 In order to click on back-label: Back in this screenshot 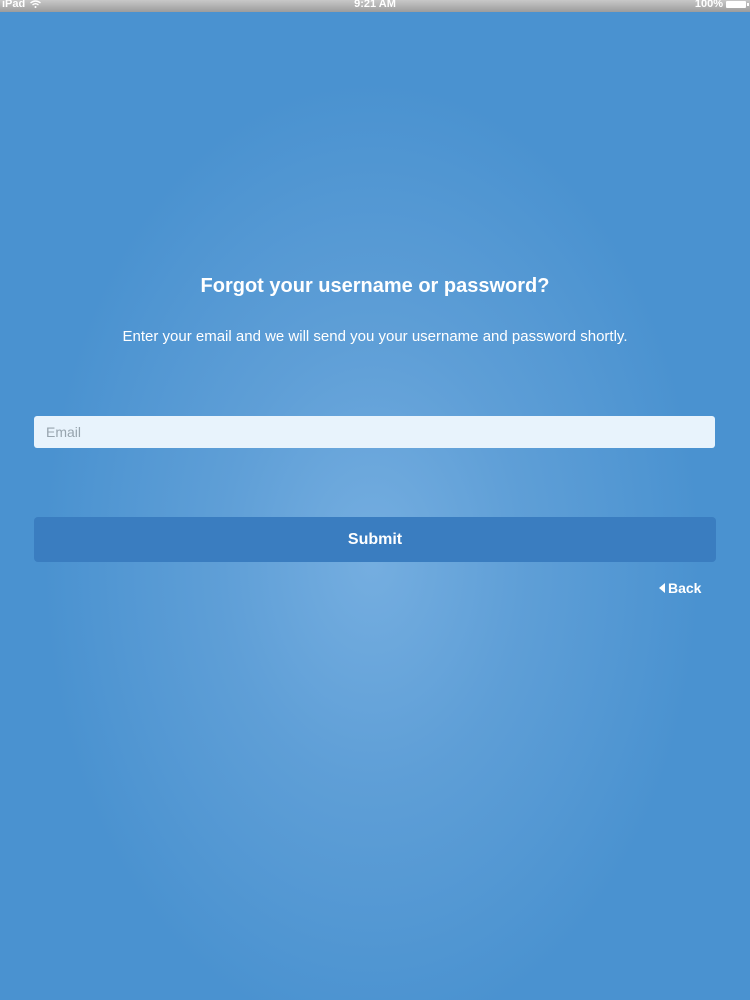, I will do `click(685, 588)`.